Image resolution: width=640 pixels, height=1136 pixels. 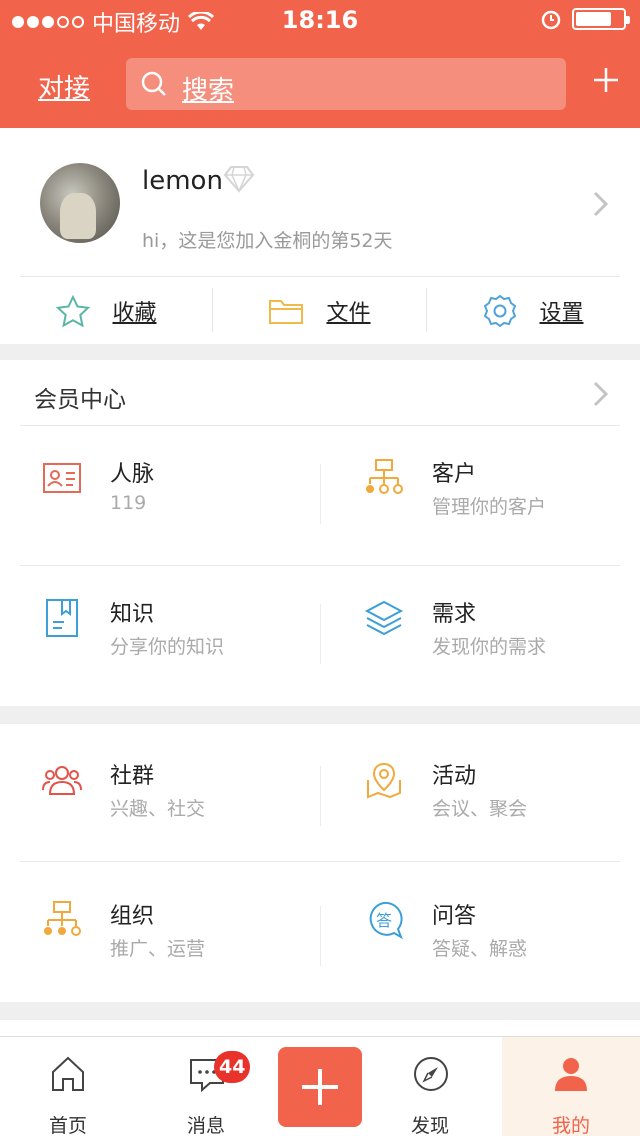 I want to click on favorites-label: 收藏, so click(x=134, y=313).